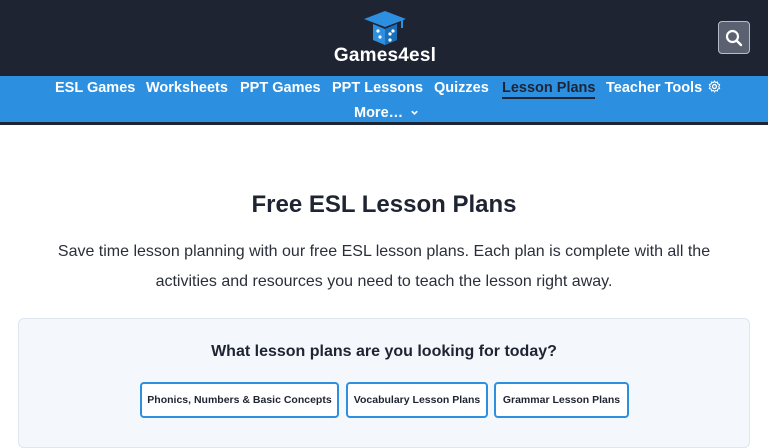  I want to click on nav-item-ppt-games: PPT Games, so click(280, 88).